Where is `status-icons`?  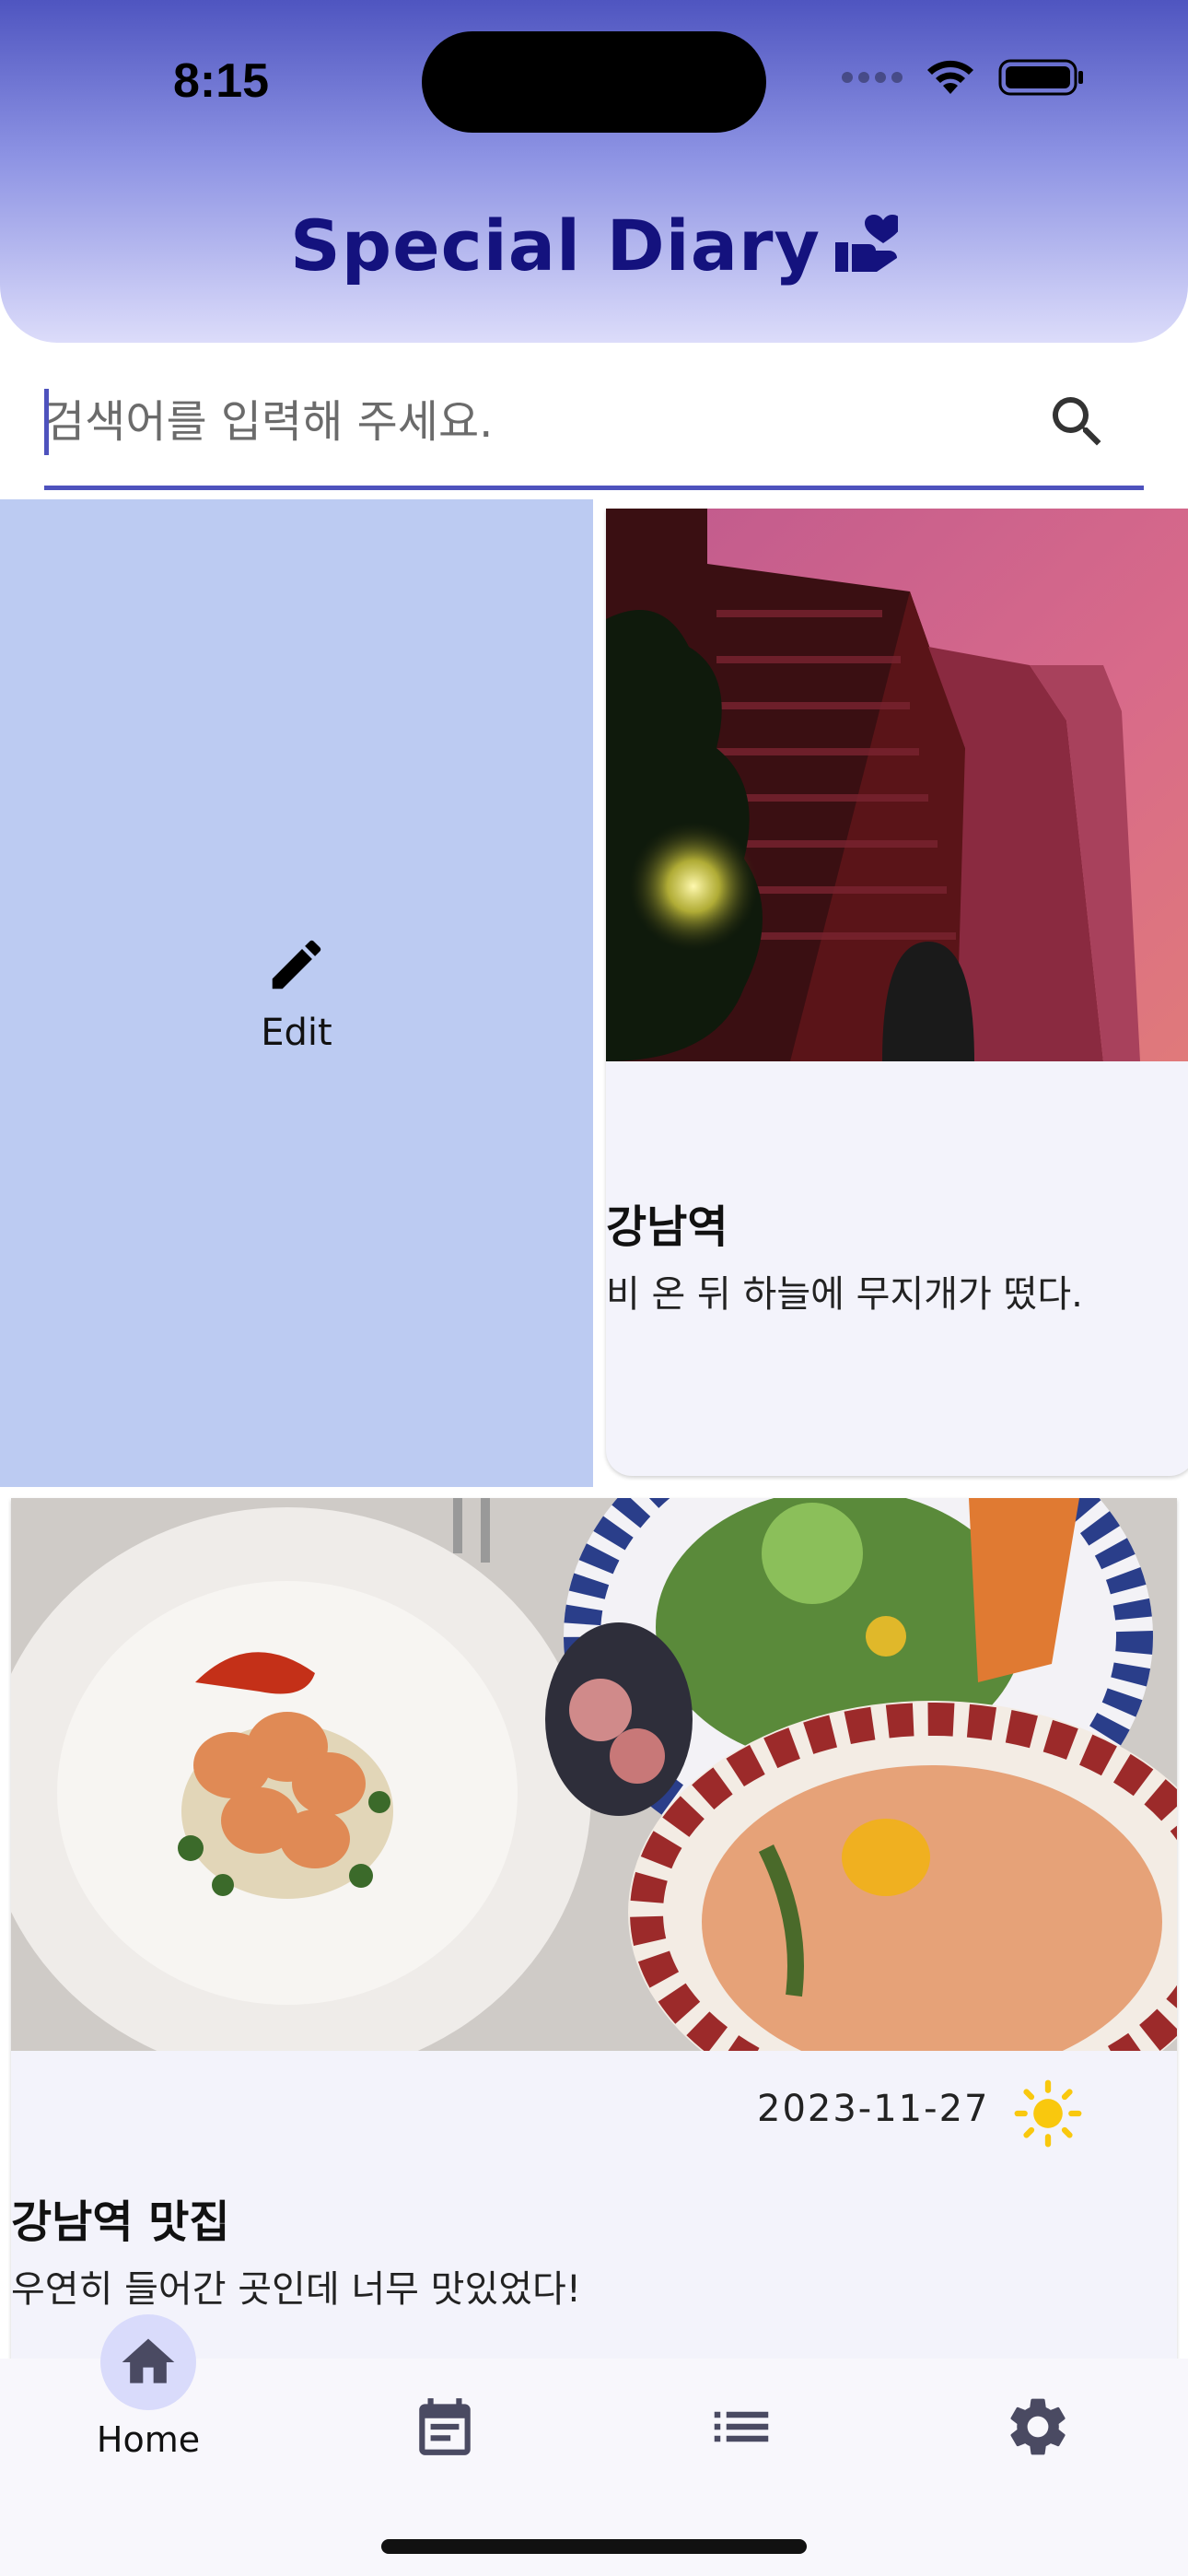 status-icons is located at coordinates (964, 77).